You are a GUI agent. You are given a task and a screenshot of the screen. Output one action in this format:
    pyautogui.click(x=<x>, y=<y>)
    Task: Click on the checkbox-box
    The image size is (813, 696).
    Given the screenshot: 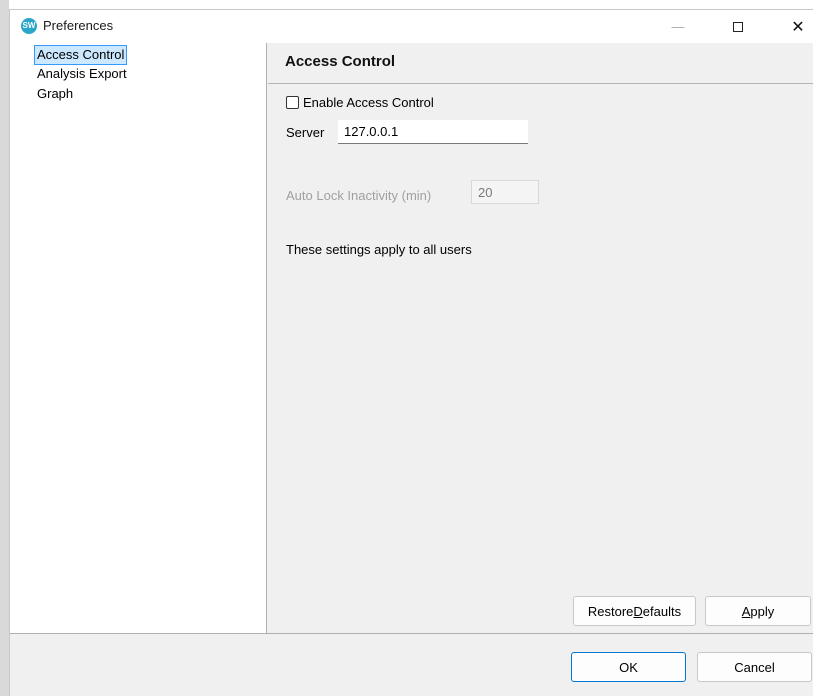 What is the action you would take?
    pyautogui.click(x=292, y=102)
    